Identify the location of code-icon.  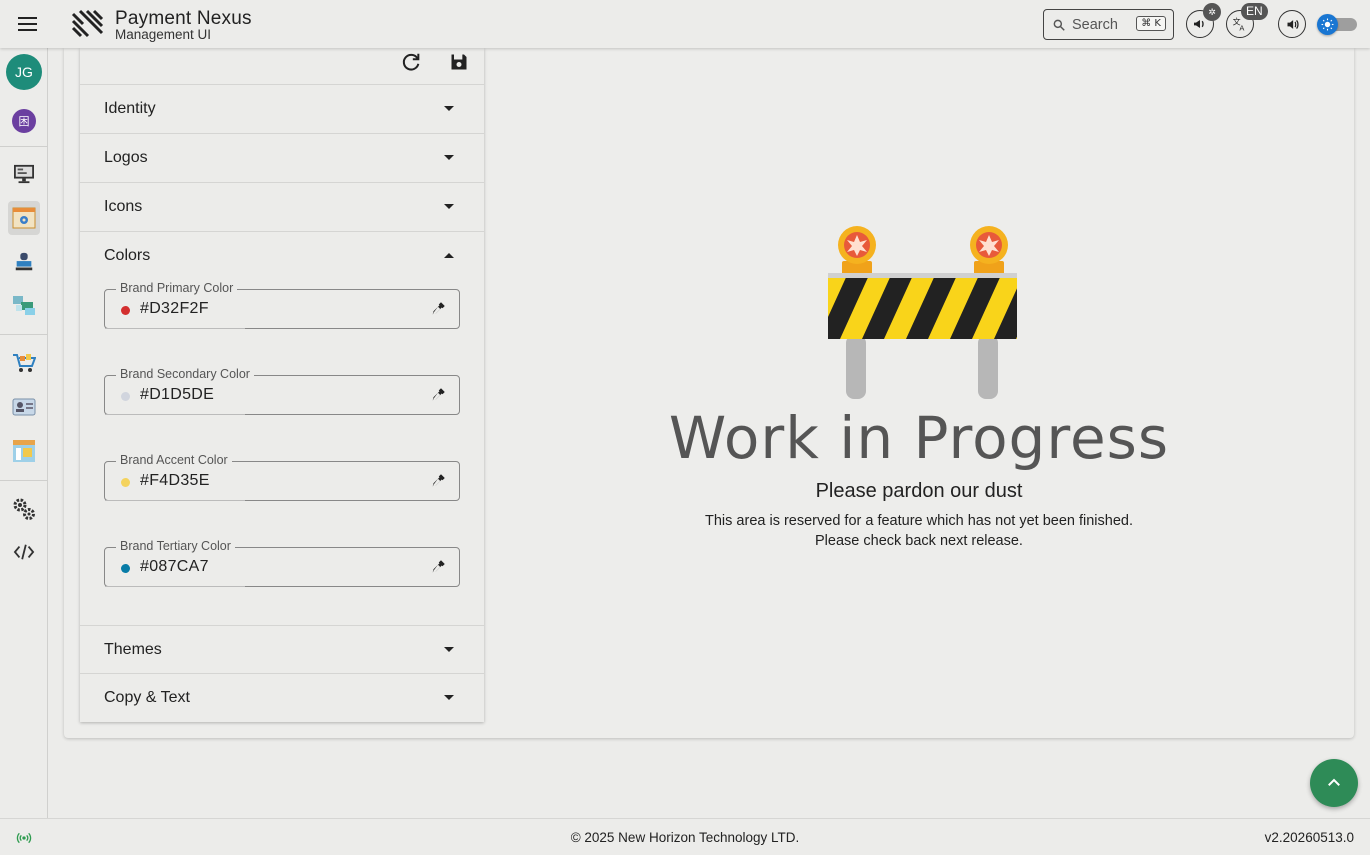
(24, 552).